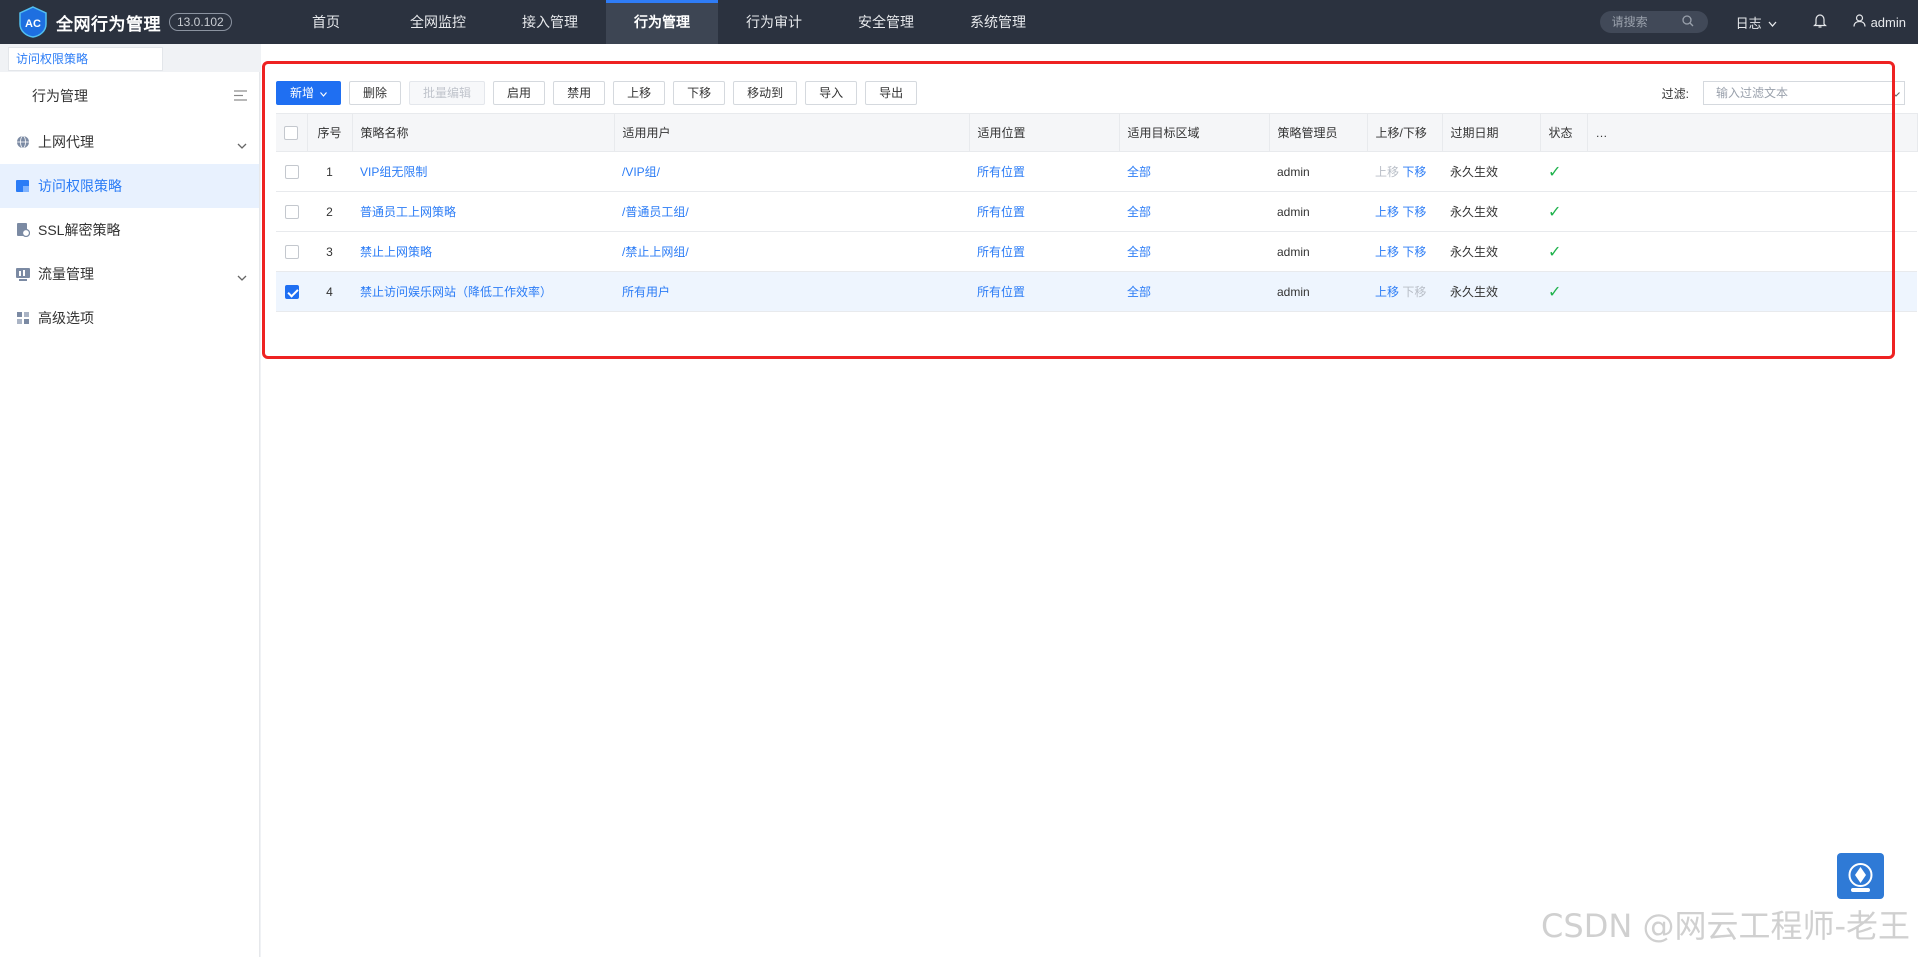  Describe the element at coordinates (483, 132) in the screenshot. I see `column-header-name: 策略名称` at that location.